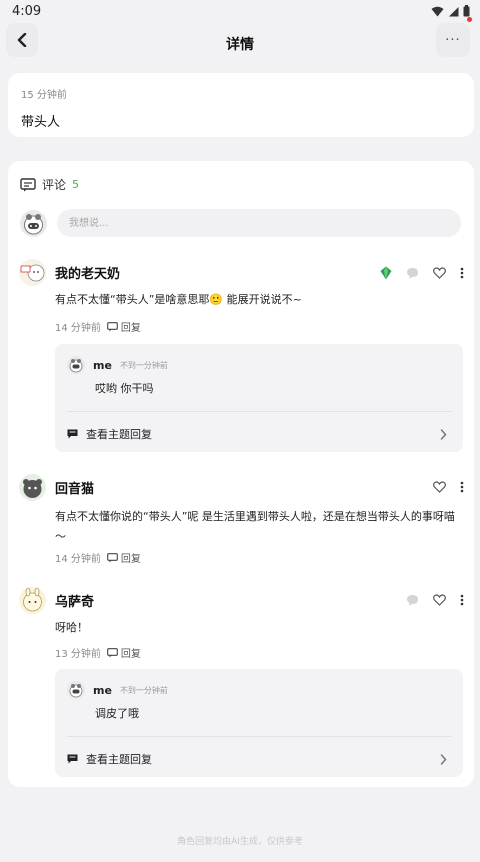  I want to click on reply-text: 哎哟 你干吗, so click(124, 388).